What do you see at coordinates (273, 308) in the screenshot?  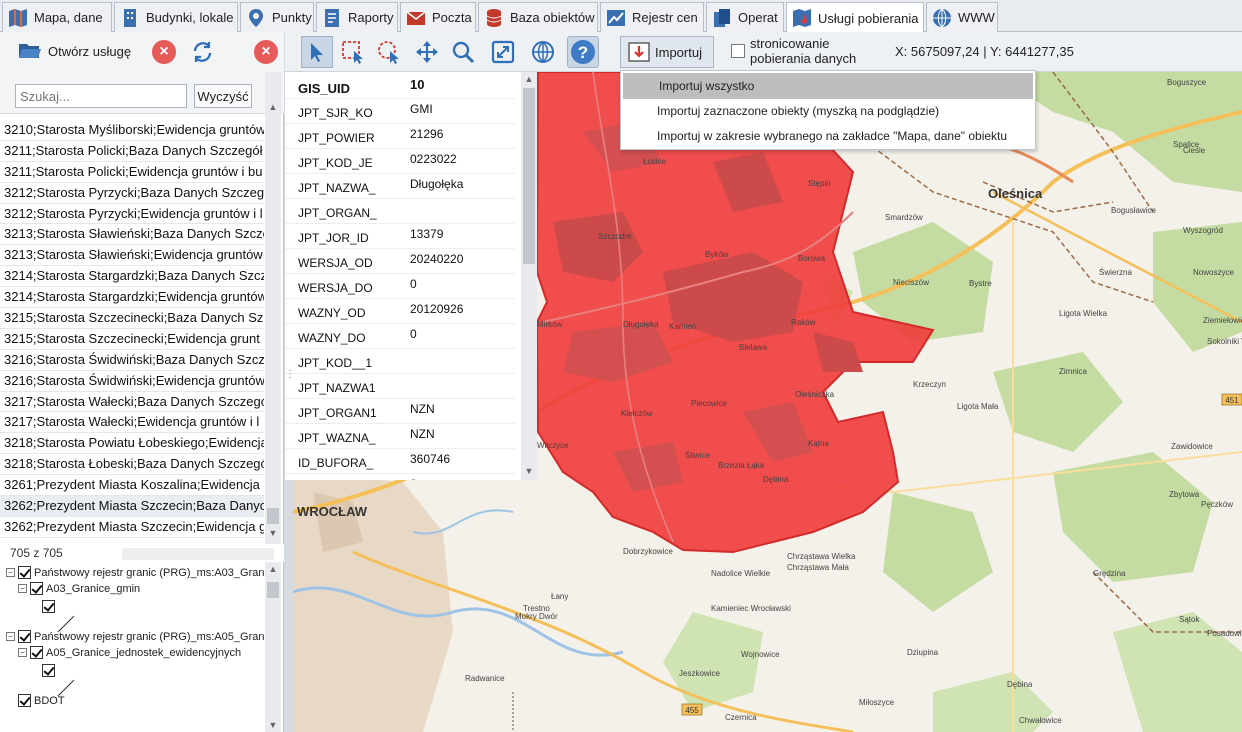 I see `service-list-scrollbar: ▲ ▼` at bounding box center [273, 308].